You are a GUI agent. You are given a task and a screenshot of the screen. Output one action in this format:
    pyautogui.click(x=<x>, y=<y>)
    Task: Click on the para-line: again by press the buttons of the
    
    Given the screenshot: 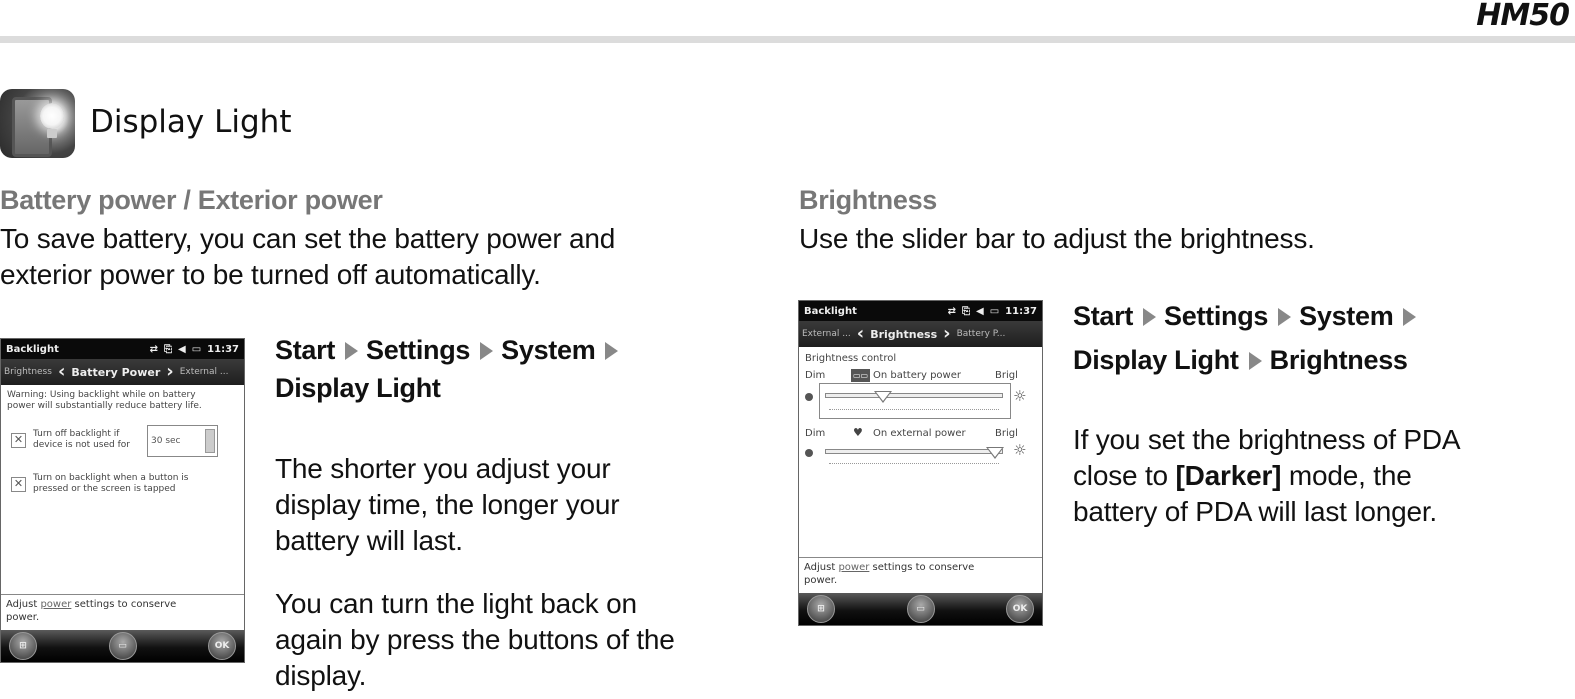 What is the action you would take?
    pyautogui.click(x=475, y=639)
    